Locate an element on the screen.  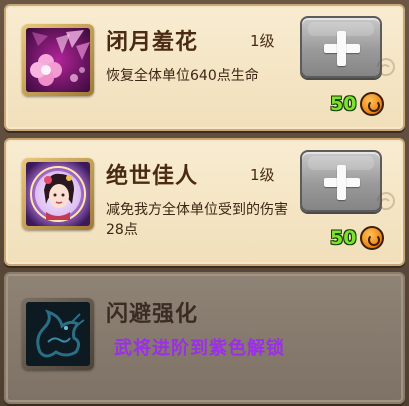
pink-flower-petals-icon is located at coordinates (58, 60).